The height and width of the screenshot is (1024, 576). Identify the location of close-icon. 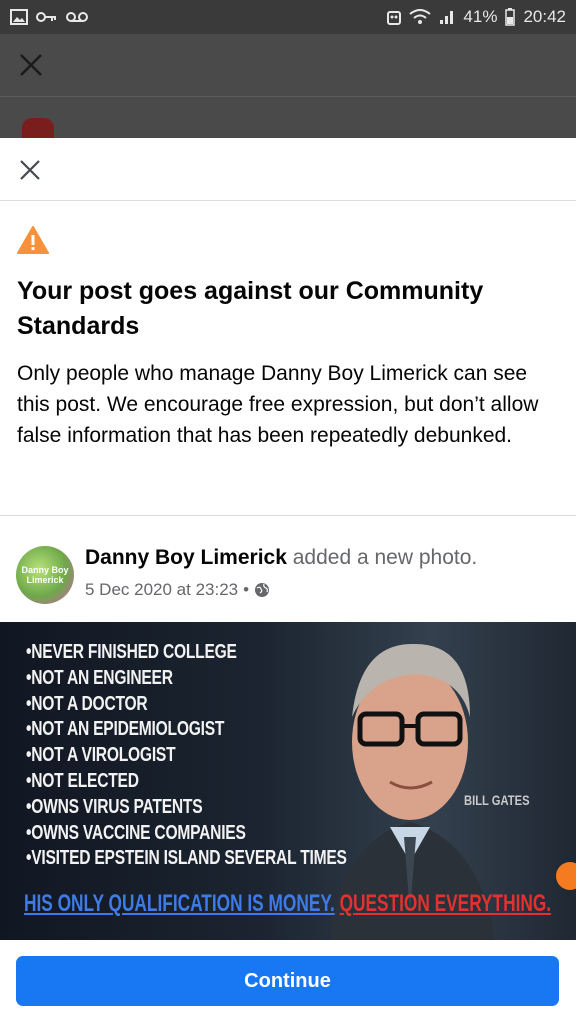
(30, 170).